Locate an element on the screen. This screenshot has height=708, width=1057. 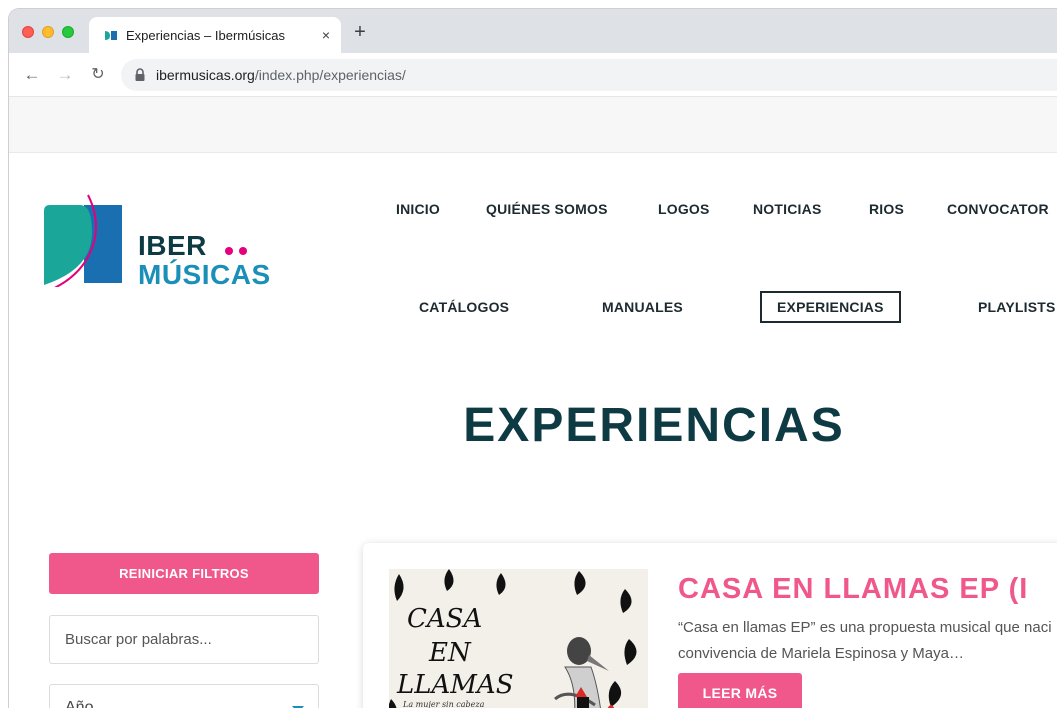
browser-tab-active: Experiencias – Ibermúsicas × is located at coordinates (215, 35).